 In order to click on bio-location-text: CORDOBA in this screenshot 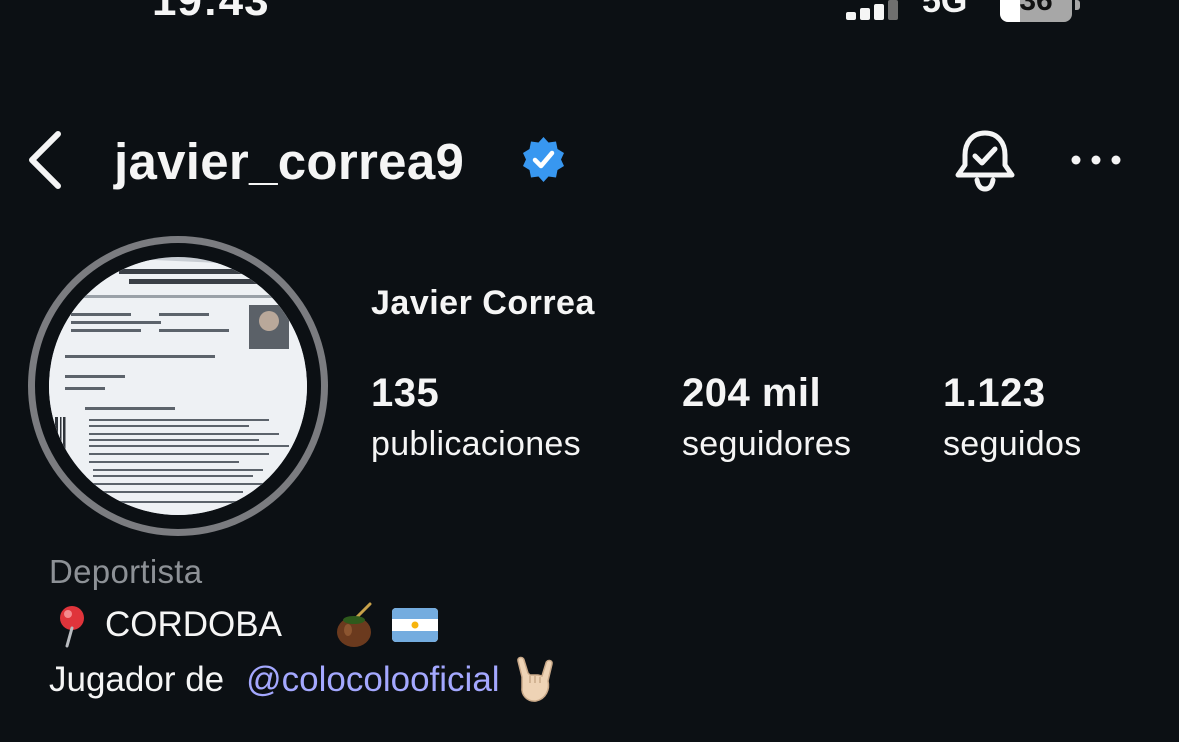, I will do `click(193, 624)`.